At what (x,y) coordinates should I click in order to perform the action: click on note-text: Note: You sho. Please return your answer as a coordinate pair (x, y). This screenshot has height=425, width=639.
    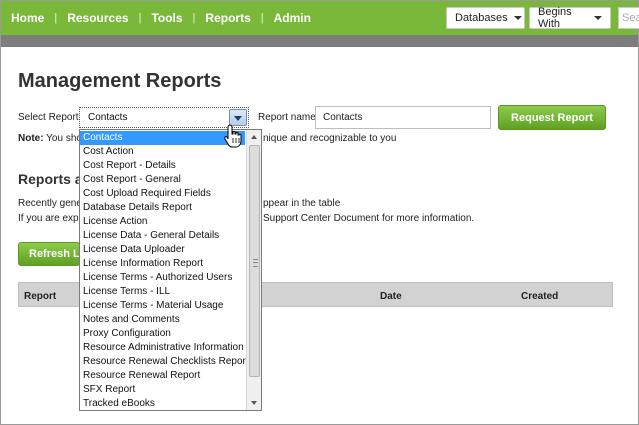
    Looking at the image, I should click on (50, 138).